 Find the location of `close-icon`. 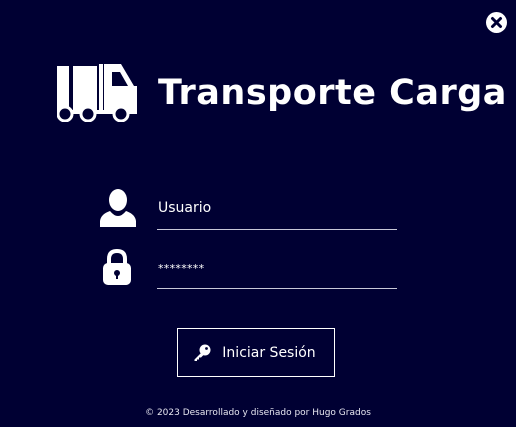

close-icon is located at coordinates (496, 22).